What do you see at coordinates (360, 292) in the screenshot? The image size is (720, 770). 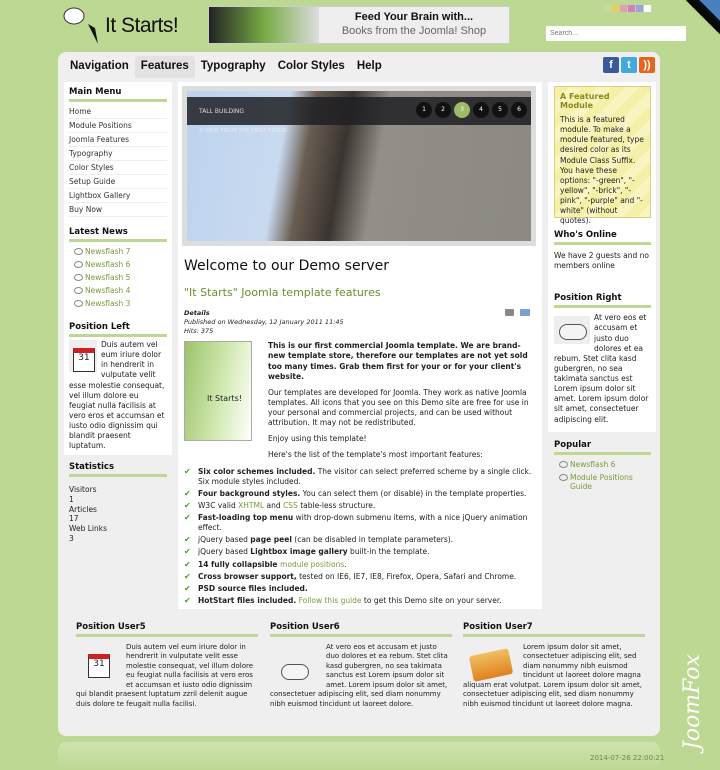 I see `article-subtitle: "It Starts" Joomla template features` at bounding box center [360, 292].